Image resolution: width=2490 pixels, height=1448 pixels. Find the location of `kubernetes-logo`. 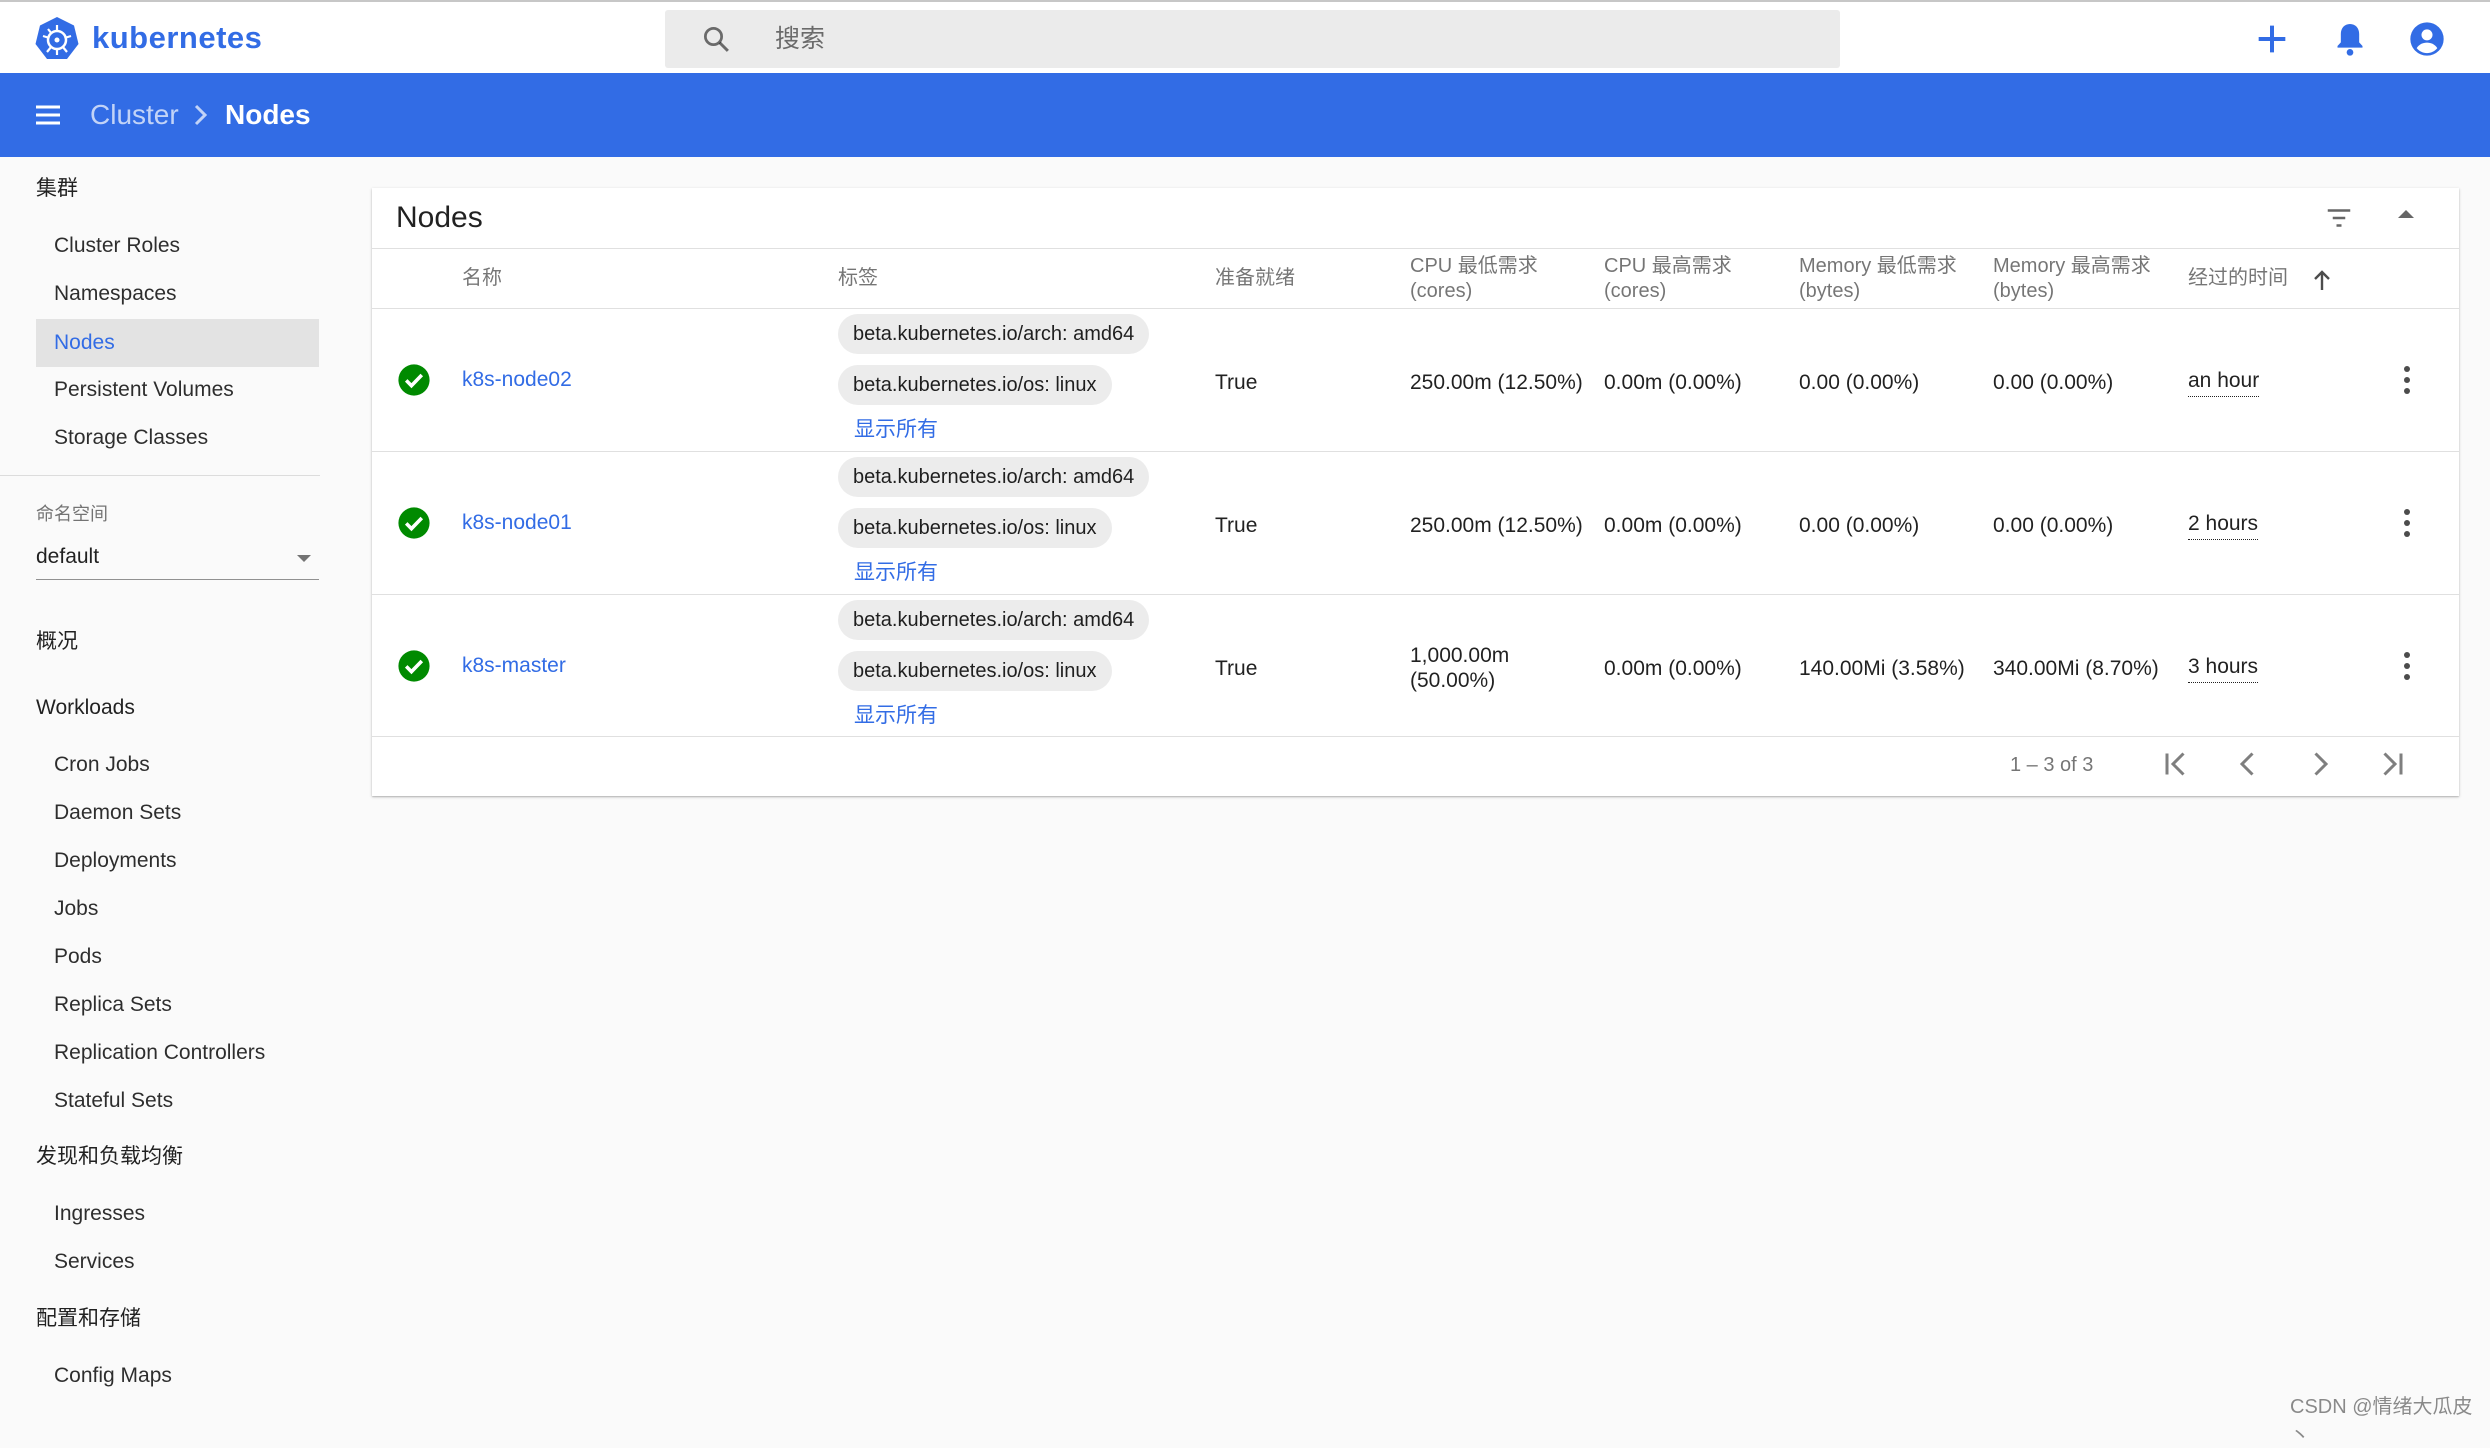

kubernetes-logo is located at coordinates (57, 39).